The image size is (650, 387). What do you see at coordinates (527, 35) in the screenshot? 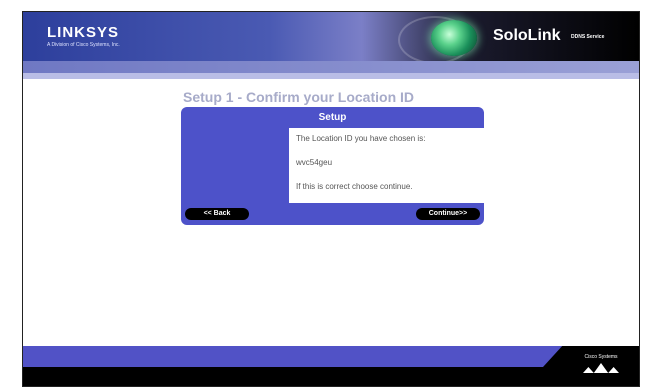
I see `product-name: SoloLink` at bounding box center [527, 35].